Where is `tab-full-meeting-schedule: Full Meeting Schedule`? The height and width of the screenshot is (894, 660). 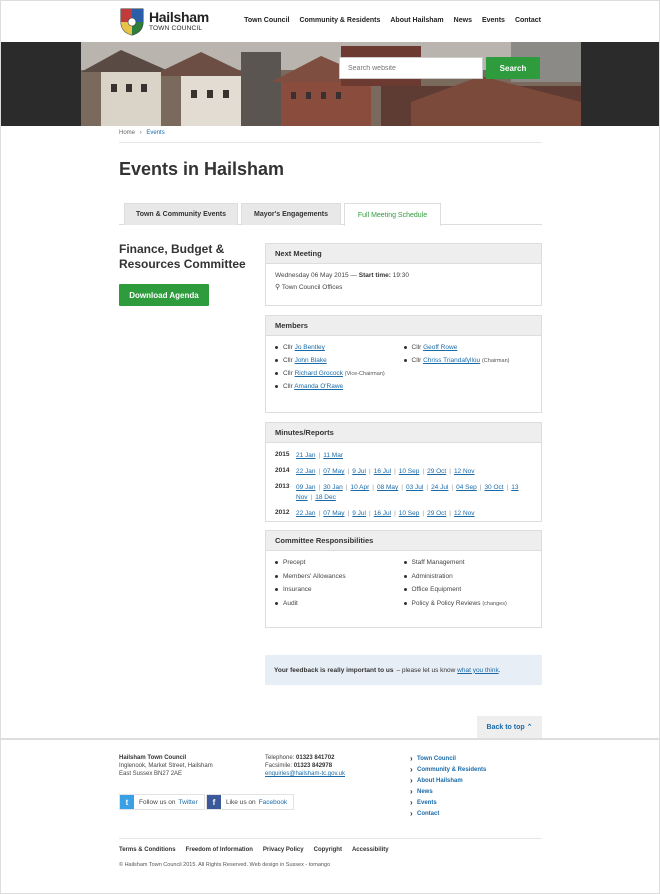
tab-full-meeting-schedule: Full Meeting Schedule is located at coordinates (392, 214).